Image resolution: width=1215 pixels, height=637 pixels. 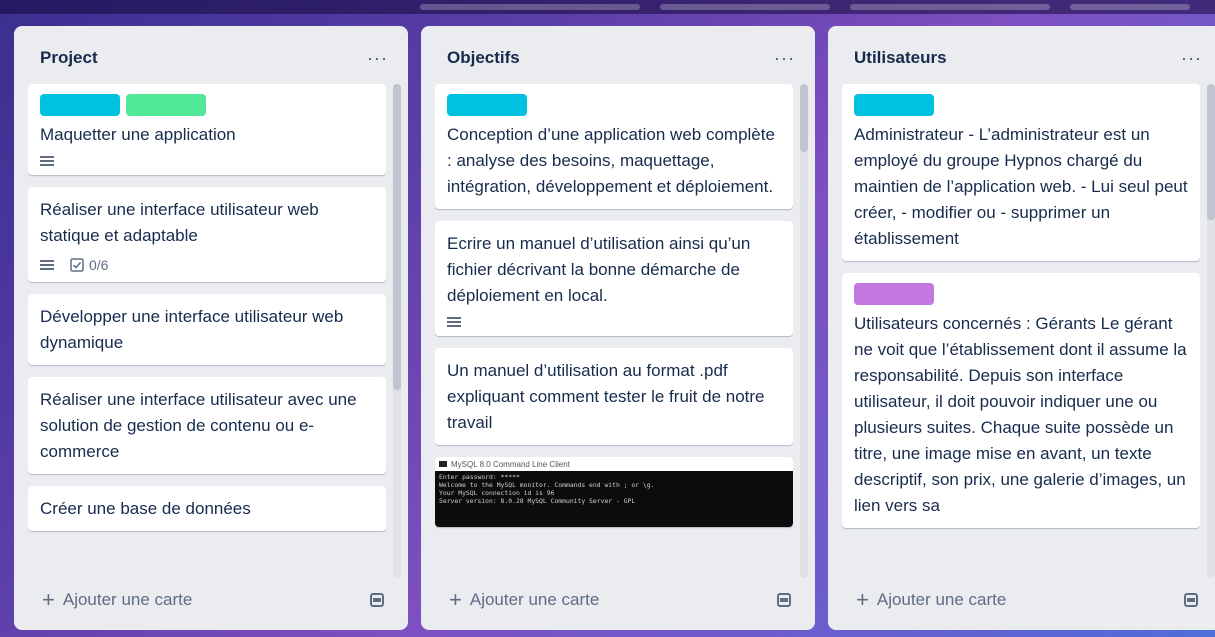 What do you see at coordinates (894, 294) in the screenshot?
I see `label-purple` at bounding box center [894, 294].